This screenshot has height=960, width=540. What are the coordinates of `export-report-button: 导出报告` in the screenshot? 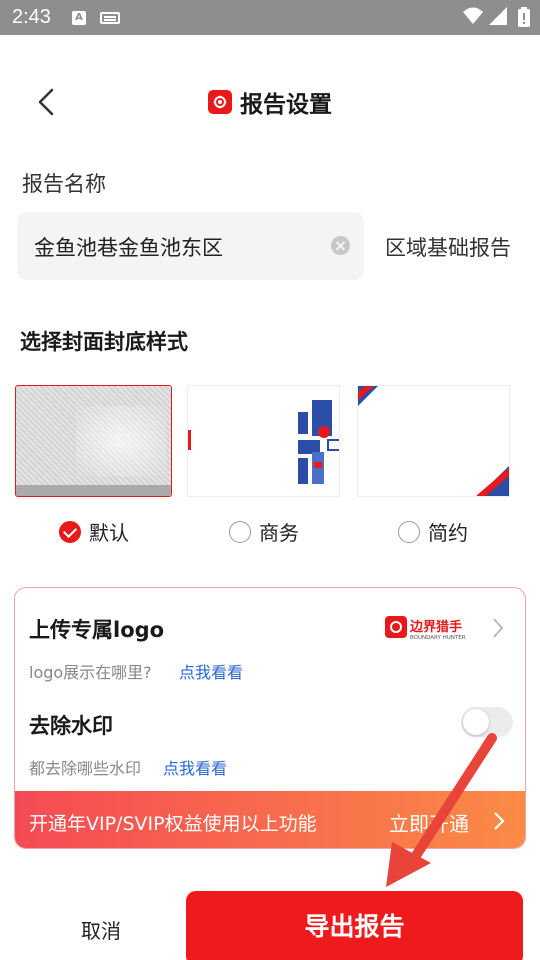 It's located at (354, 925).